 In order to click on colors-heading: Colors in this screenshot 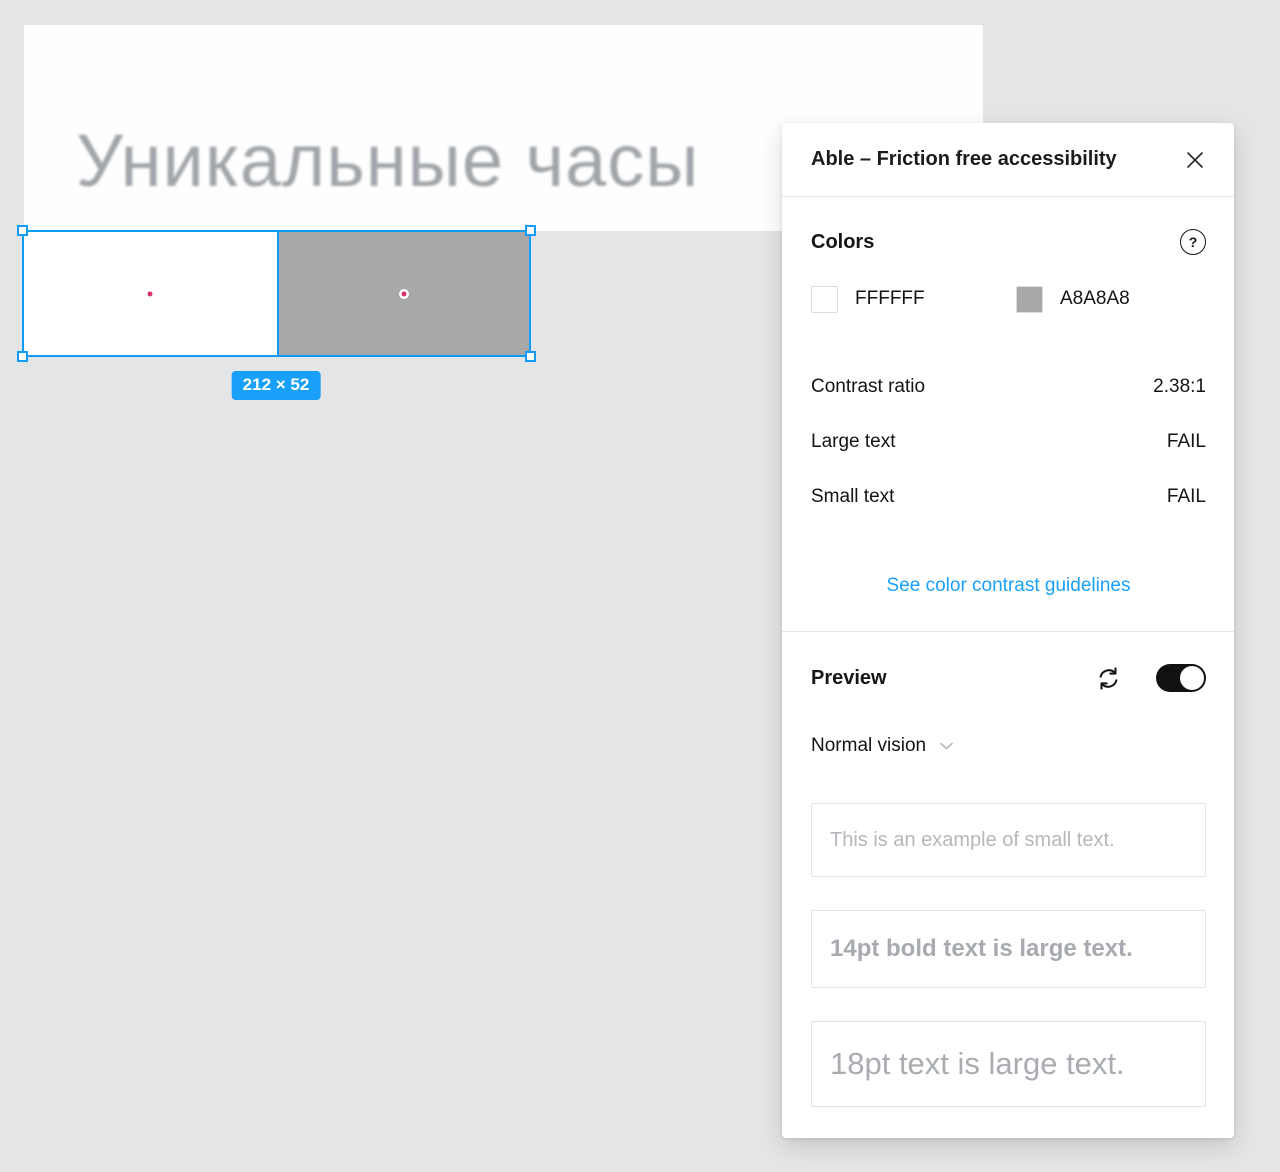, I will do `click(843, 241)`.